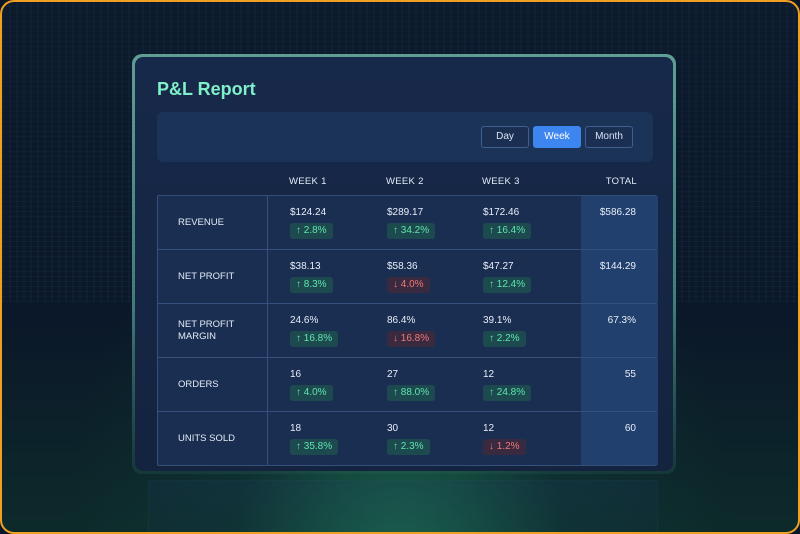  I want to click on change-down-badge: ↓ 16.8%, so click(411, 339).